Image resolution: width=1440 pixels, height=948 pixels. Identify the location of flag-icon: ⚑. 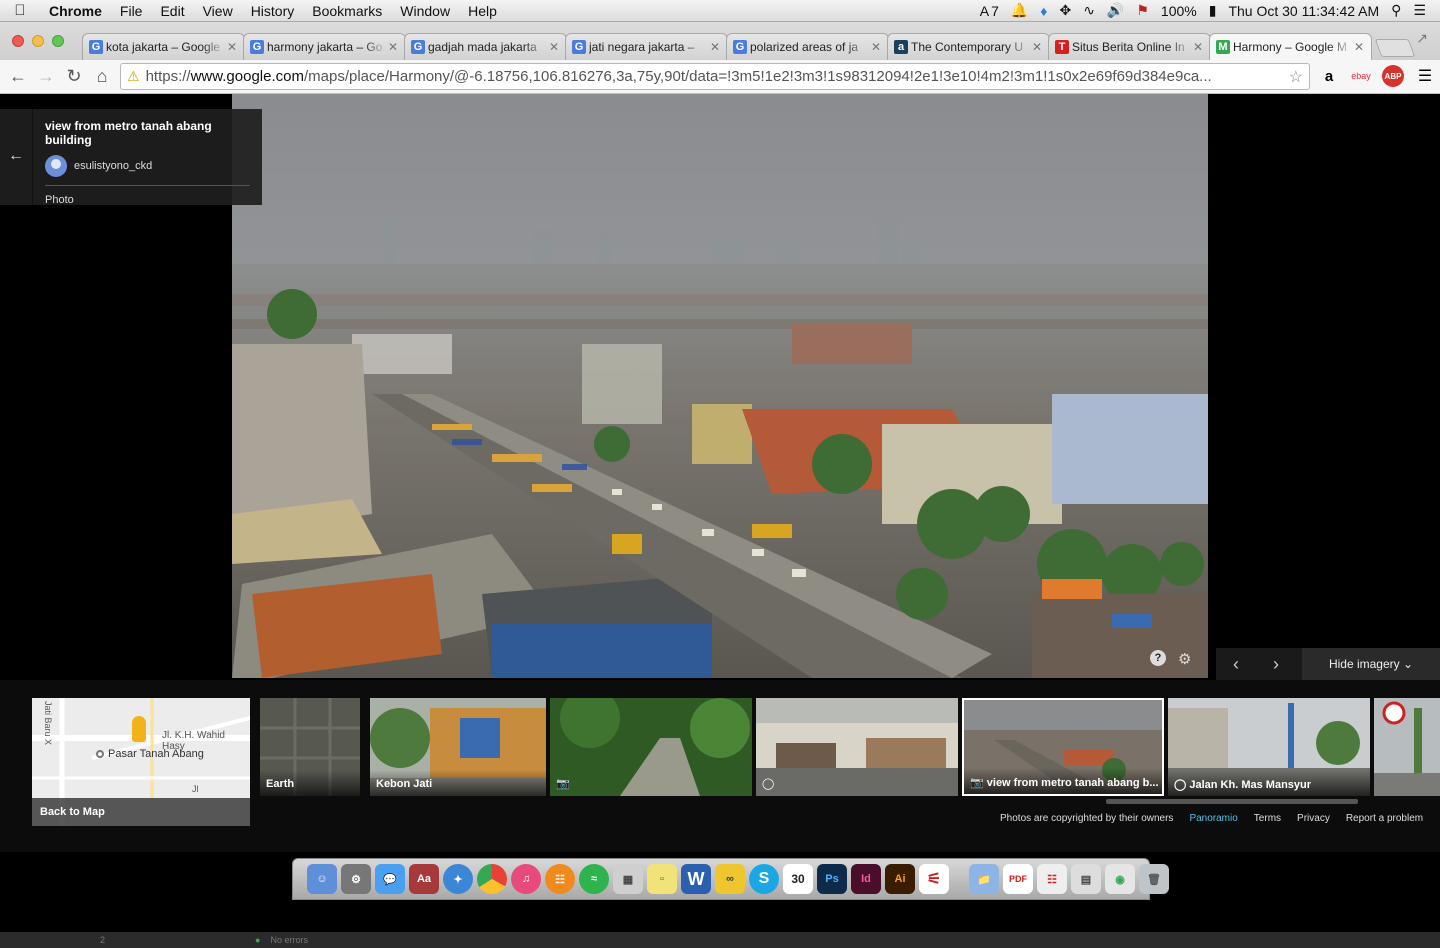
(1142, 10).